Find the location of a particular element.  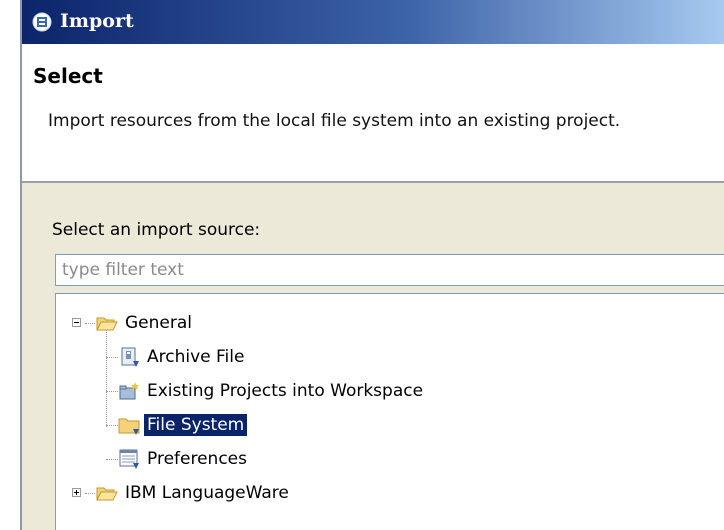

tree-item-label: File System is located at coordinates (196, 425).